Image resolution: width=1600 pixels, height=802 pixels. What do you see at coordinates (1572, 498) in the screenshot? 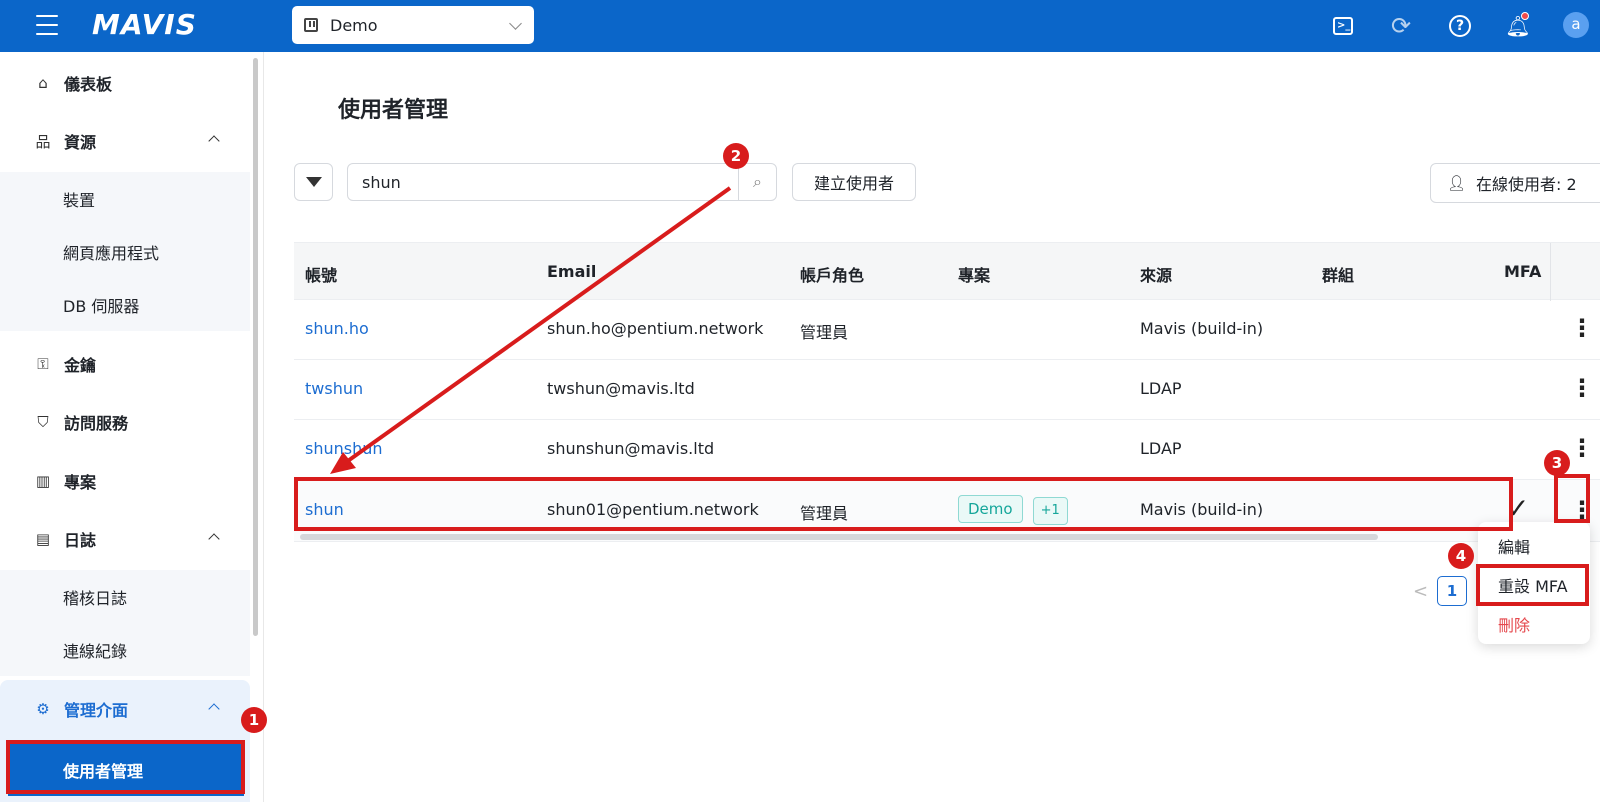
I see `highlight-more-options` at bounding box center [1572, 498].